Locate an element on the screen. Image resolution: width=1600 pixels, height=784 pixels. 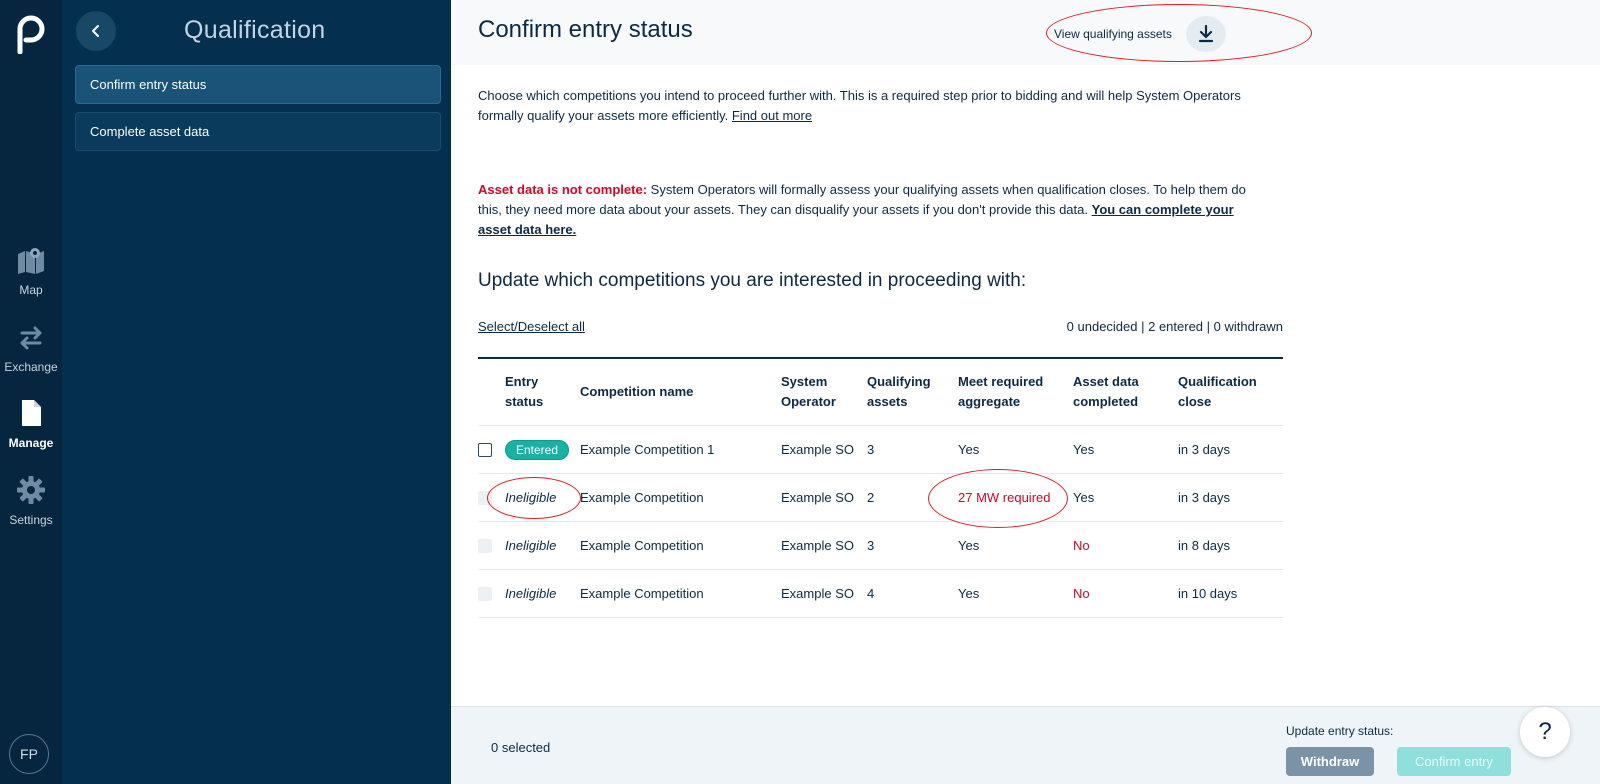
header-qualification-close: Qualification close is located at coordinates (1230, 392).